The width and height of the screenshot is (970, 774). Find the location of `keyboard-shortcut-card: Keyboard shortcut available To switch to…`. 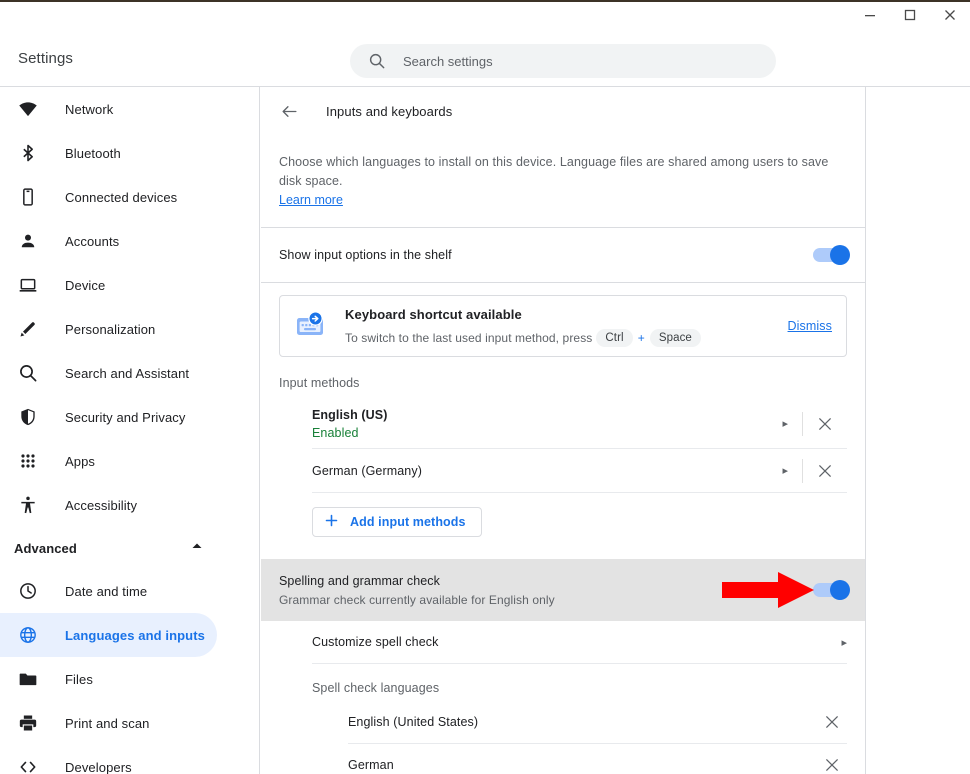

keyboard-shortcut-card: Keyboard shortcut available To switch to… is located at coordinates (563, 326).